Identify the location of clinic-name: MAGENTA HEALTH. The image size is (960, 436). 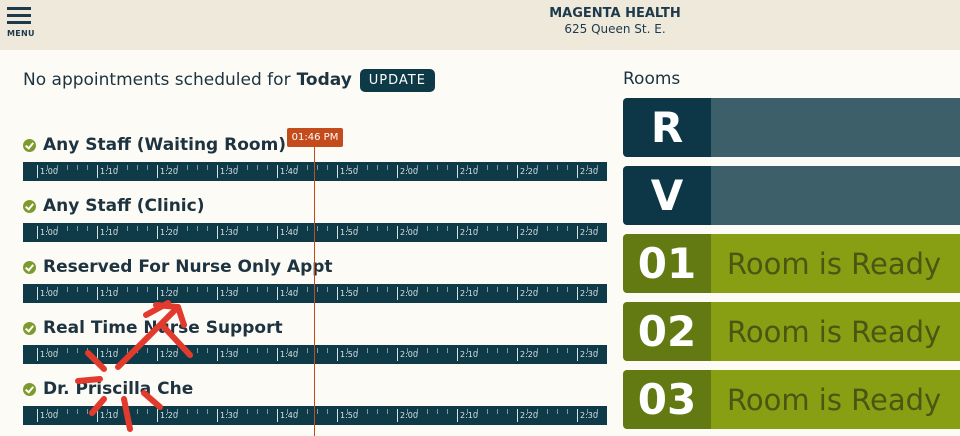
(615, 13).